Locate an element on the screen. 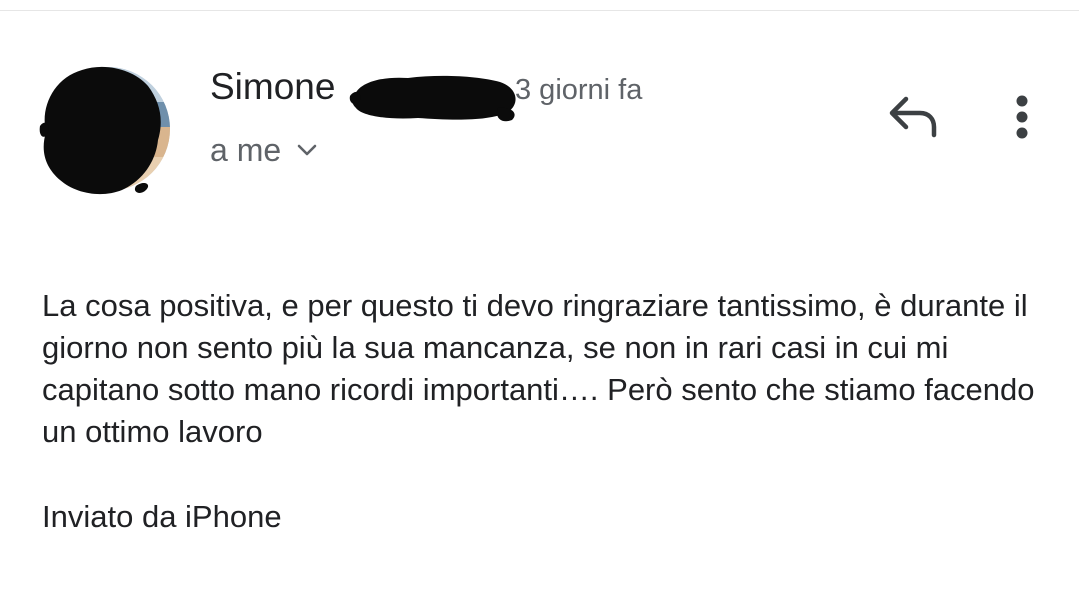  time-ago: 3 giorni fa is located at coordinates (579, 90).